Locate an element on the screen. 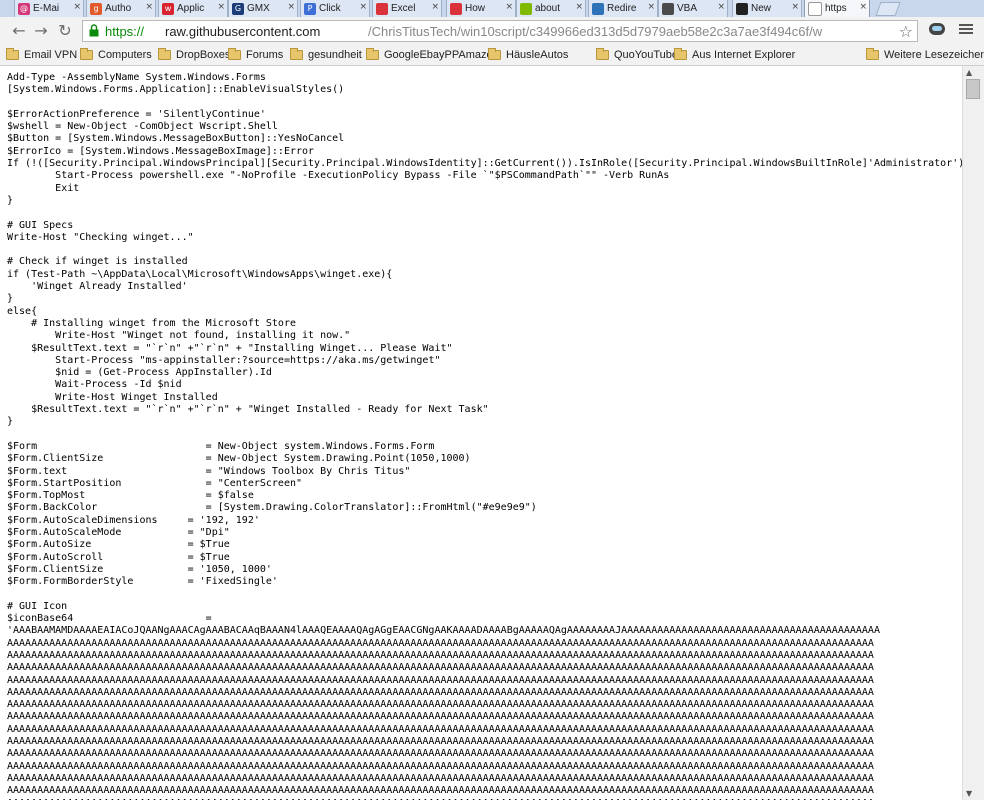  tab-label: Redire is located at coordinates (622, 8).